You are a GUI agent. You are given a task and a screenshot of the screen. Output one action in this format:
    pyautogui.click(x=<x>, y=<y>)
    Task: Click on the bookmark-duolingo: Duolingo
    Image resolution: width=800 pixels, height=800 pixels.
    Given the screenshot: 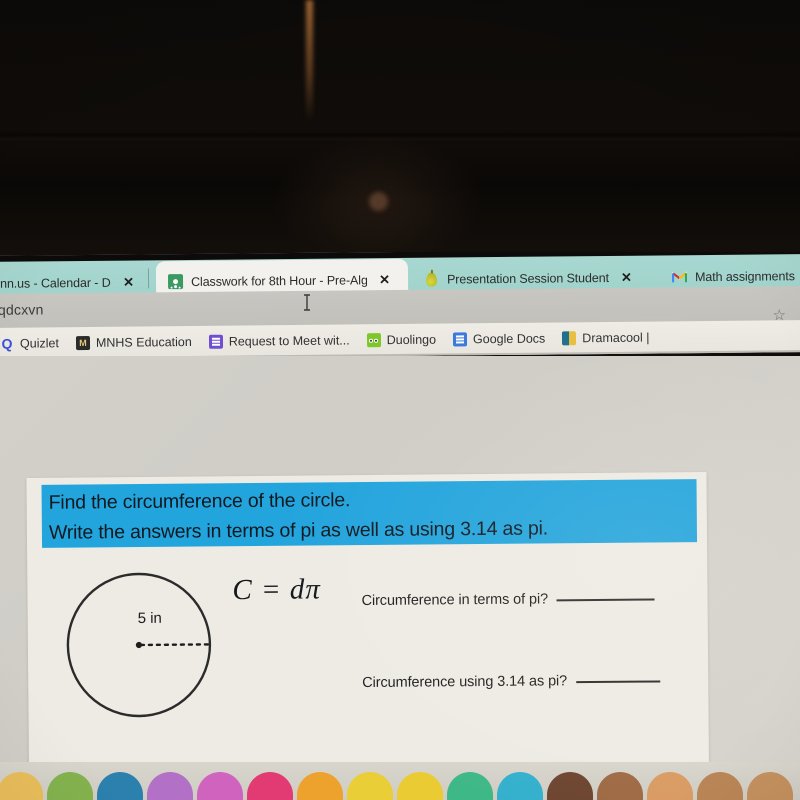 What is the action you would take?
    pyautogui.click(x=401, y=340)
    